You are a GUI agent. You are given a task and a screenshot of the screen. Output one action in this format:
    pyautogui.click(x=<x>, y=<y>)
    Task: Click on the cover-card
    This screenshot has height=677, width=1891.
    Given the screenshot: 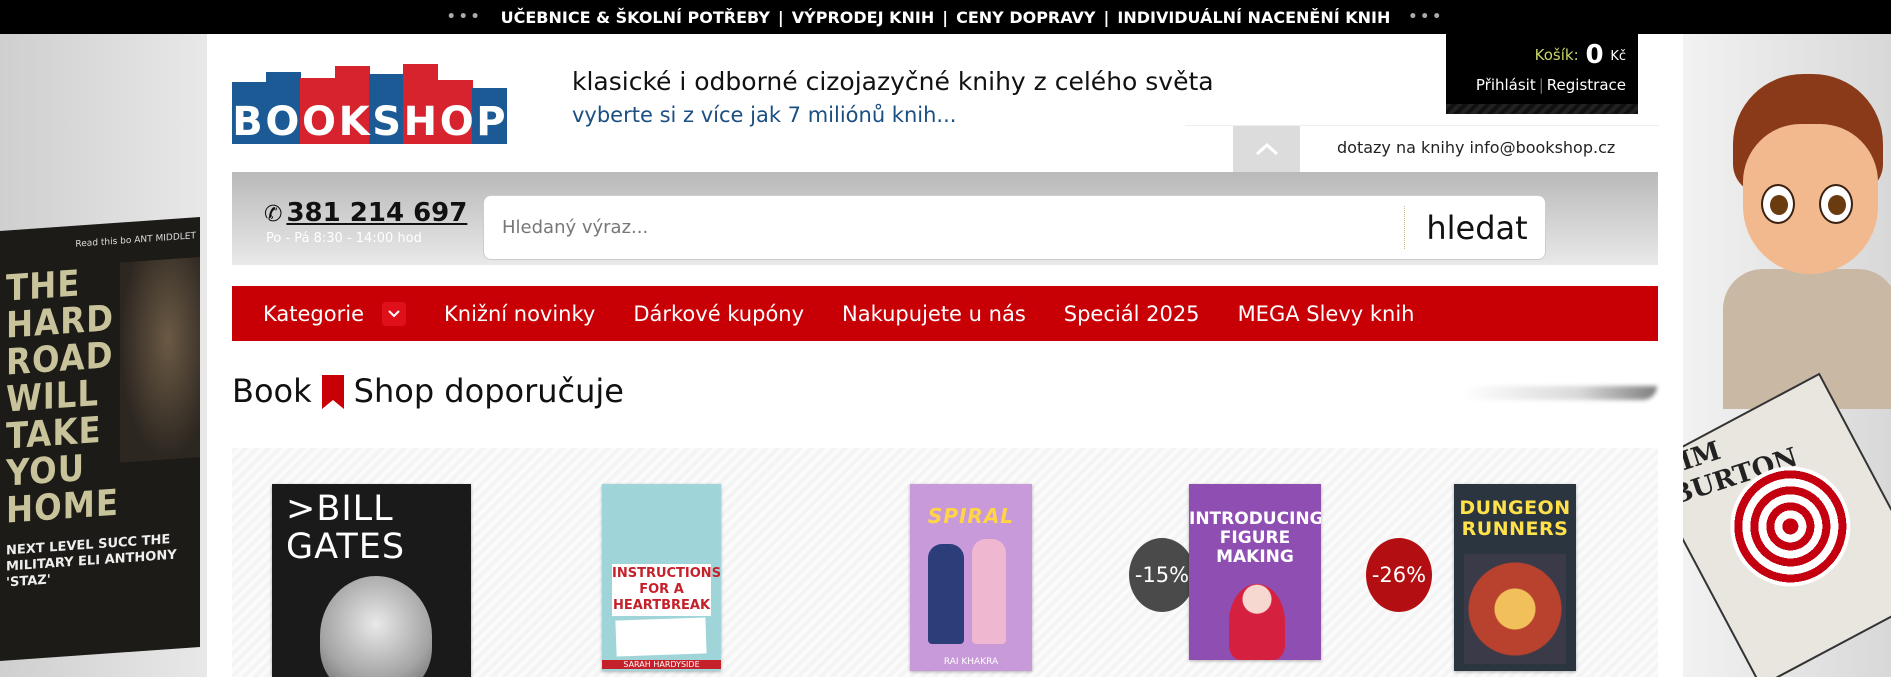 What is the action you would take?
    pyautogui.click(x=661, y=637)
    